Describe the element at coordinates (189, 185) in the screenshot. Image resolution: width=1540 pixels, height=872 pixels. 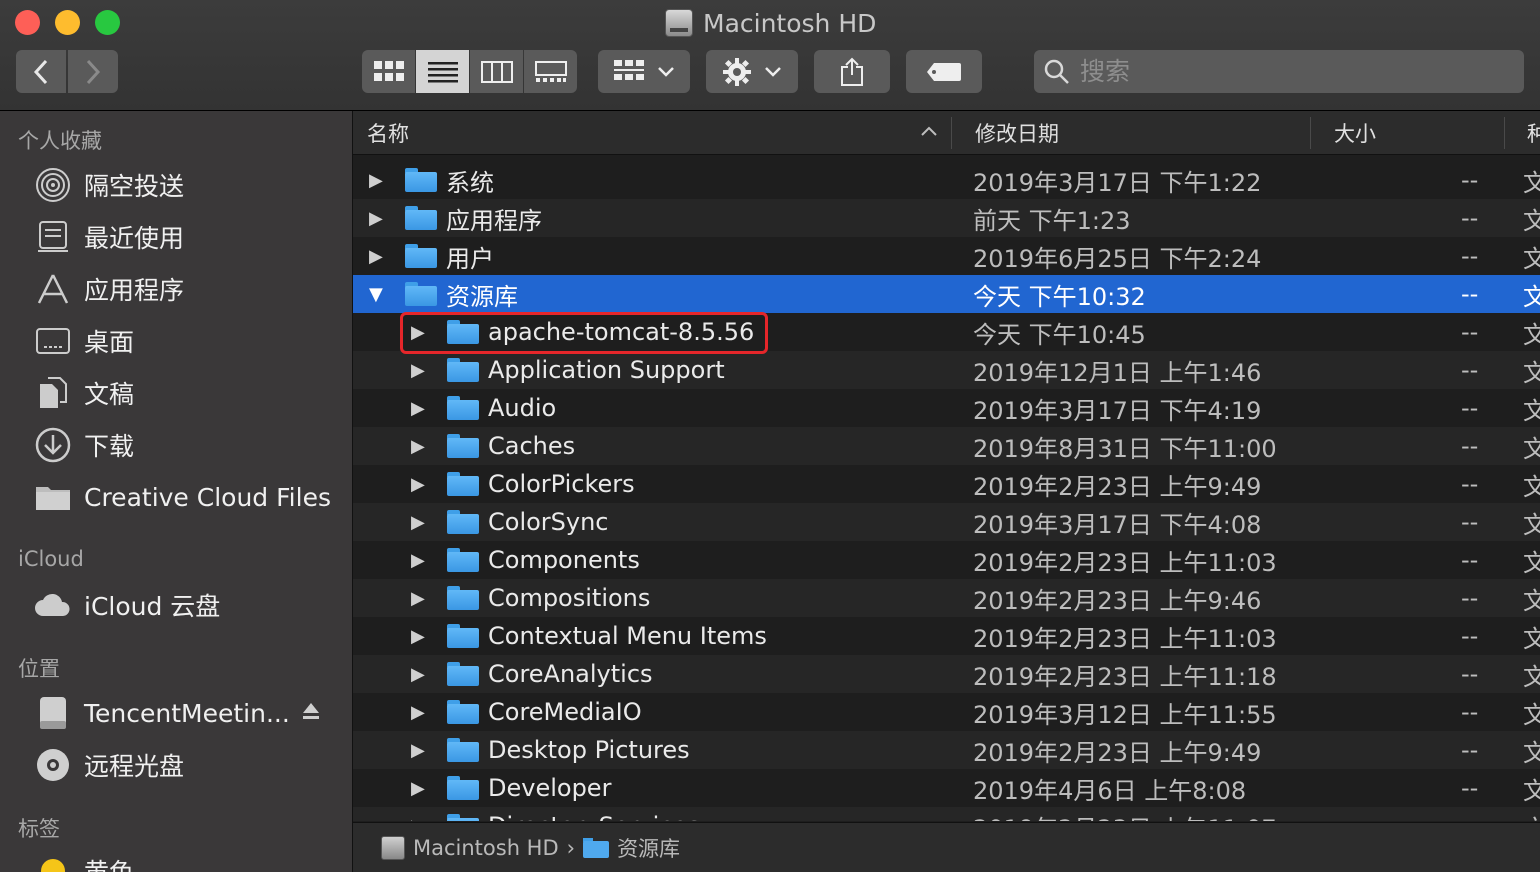
I see `sidebar-item-airdrop: 隔空投送` at that location.